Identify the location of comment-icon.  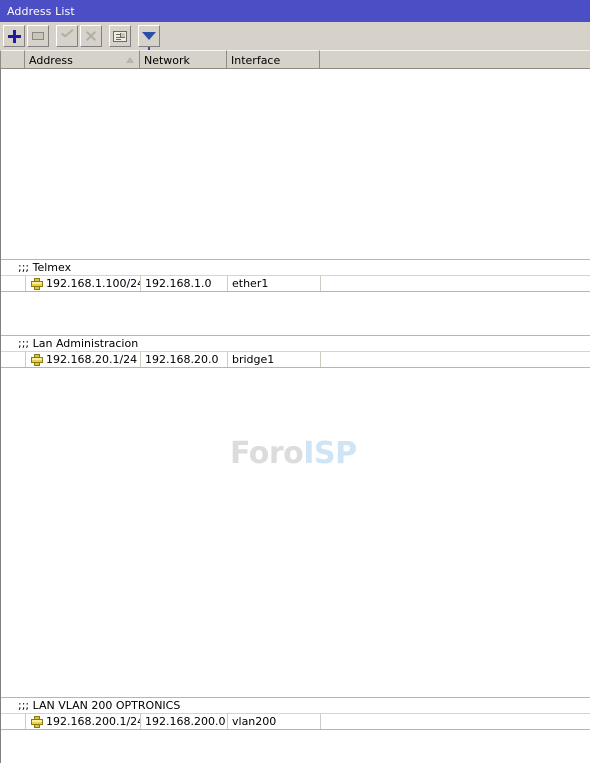
(120, 36).